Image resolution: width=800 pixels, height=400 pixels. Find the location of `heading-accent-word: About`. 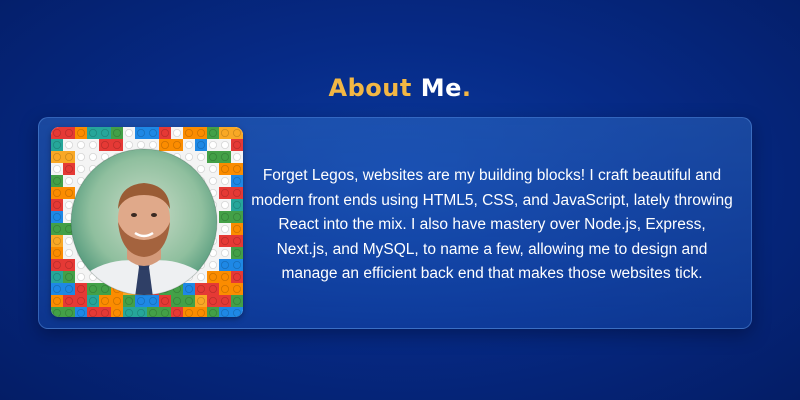

heading-accent-word: About is located at coordinates (370, 88).